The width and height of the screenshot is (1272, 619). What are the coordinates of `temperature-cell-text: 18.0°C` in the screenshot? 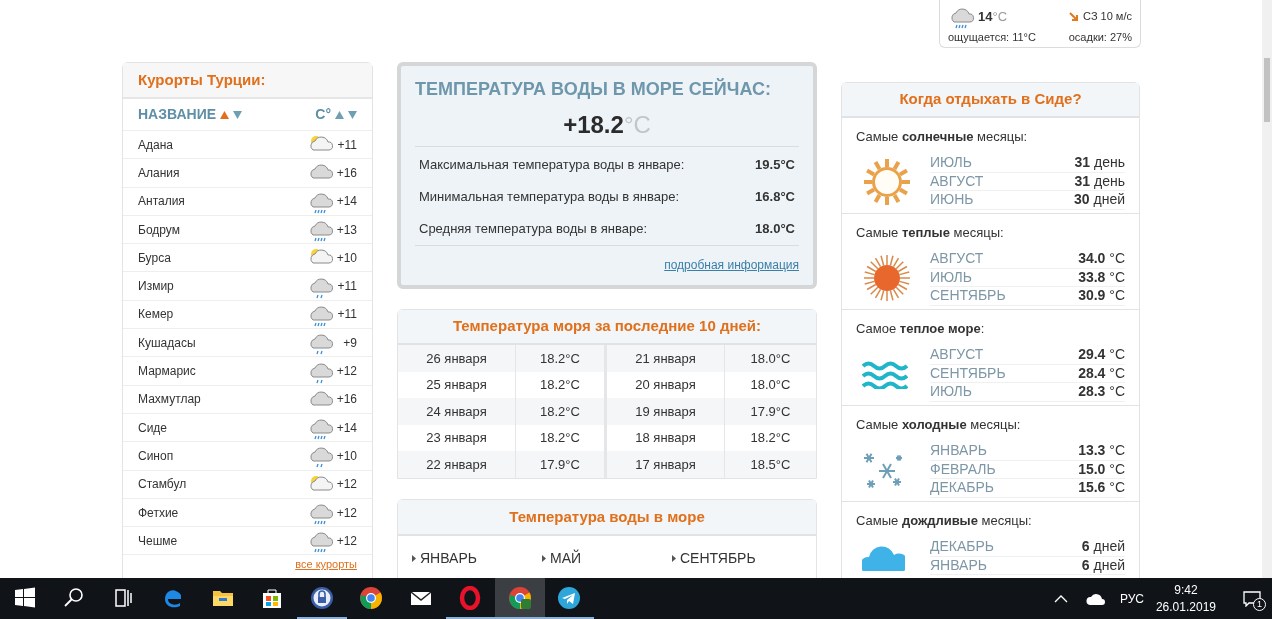 It's located at (770, 358).